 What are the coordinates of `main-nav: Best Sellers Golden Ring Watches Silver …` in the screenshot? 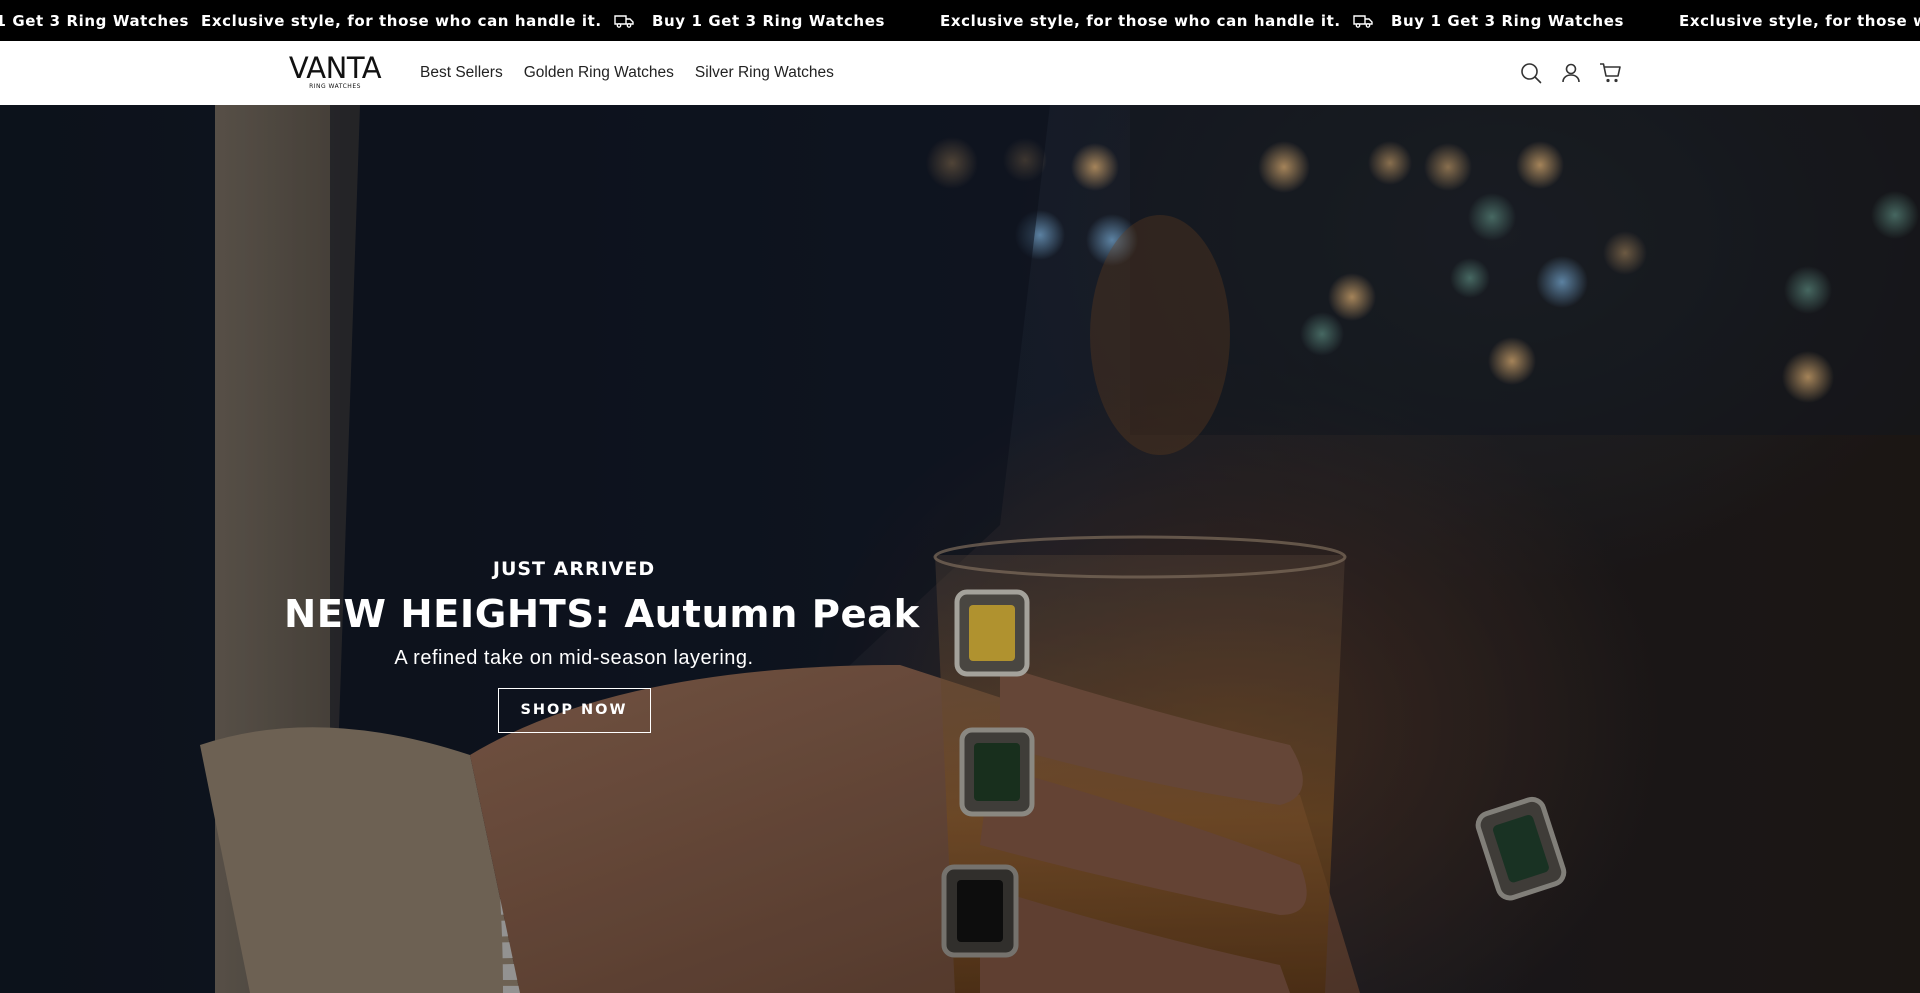 It's located at (637, 73).